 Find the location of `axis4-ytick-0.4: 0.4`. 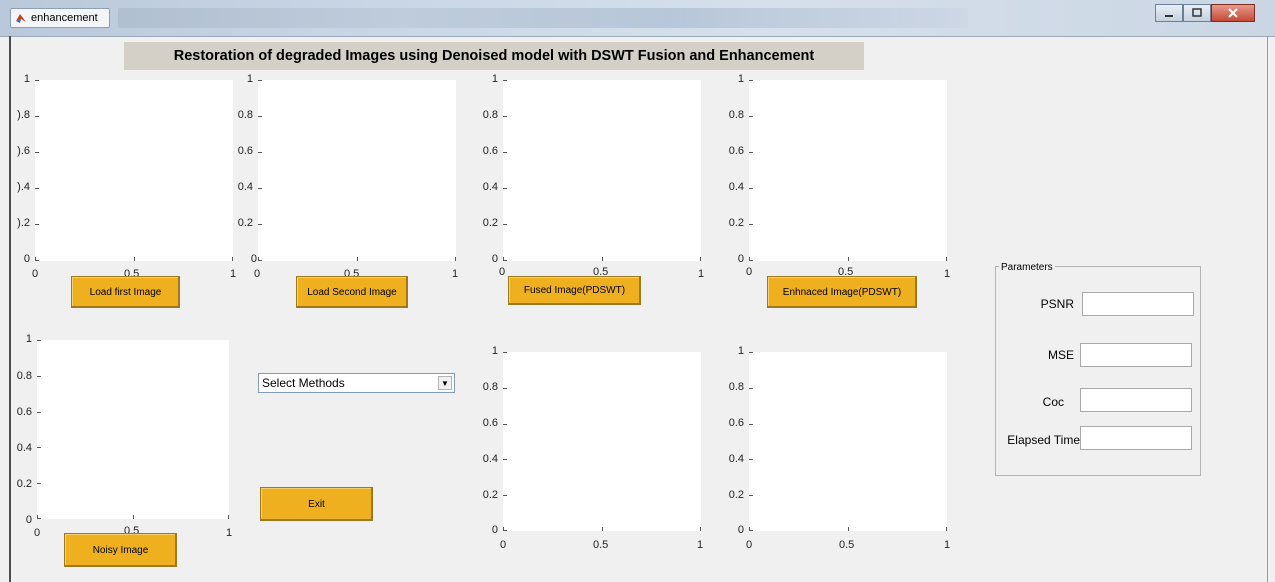

axis4-ytick-0.4: 0.4 is located at coordinates (736, 187).